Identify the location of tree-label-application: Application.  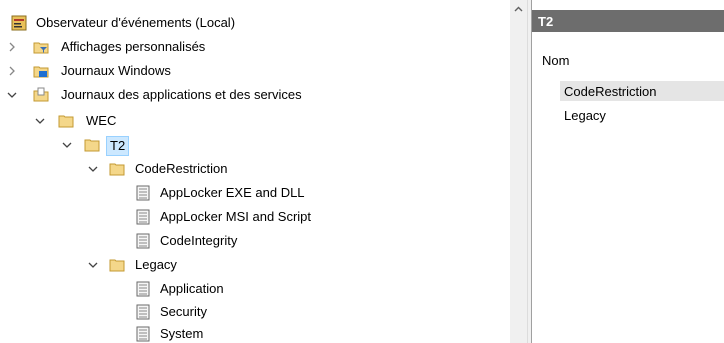
(192, 288).